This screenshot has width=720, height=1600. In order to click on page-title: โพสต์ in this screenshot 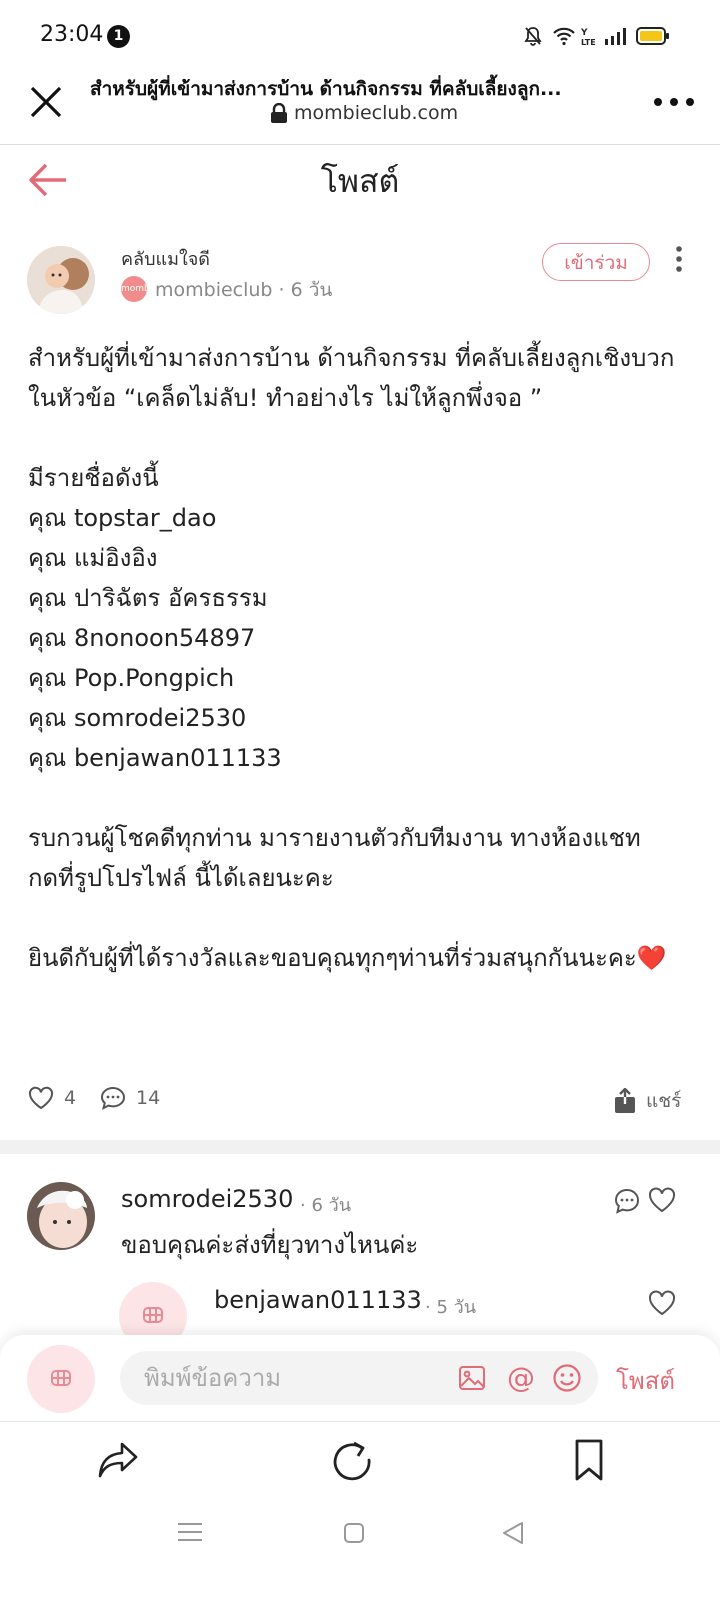, I will do `click(360, 181)`.